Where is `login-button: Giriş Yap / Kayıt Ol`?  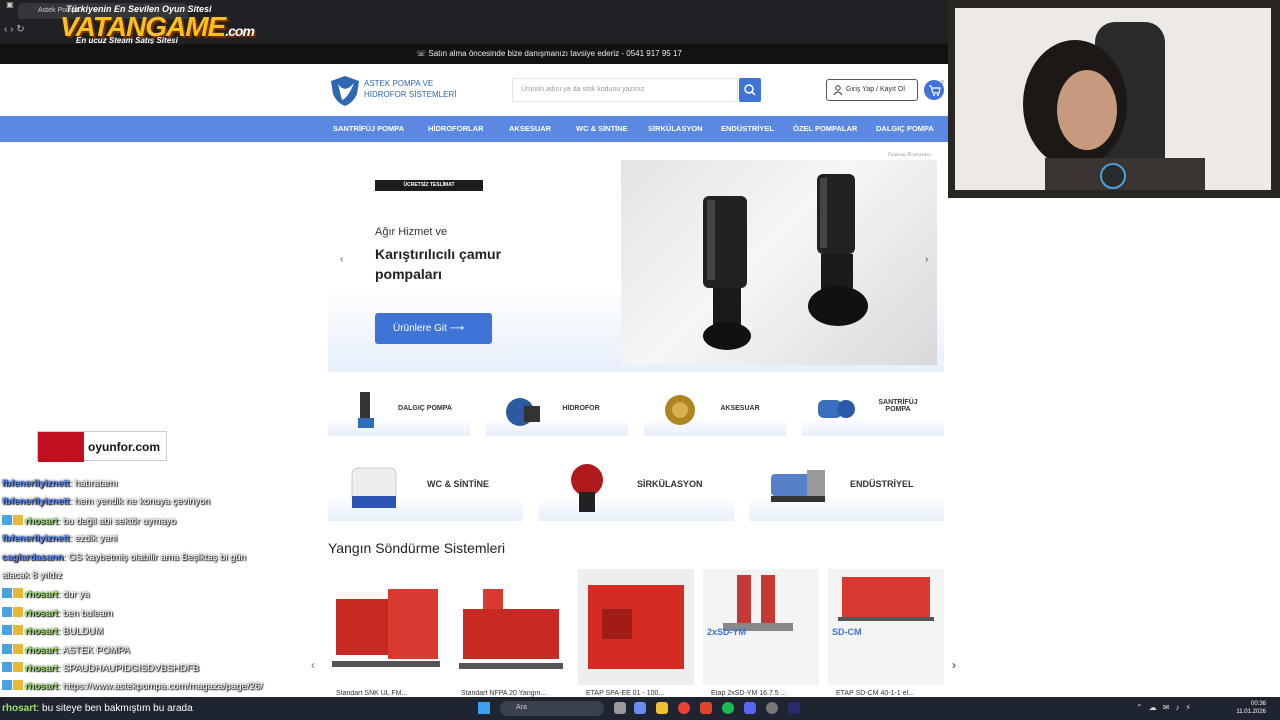 login-button: Giriş Yap / Kayıt Ol is located at coordinates (872, 90).